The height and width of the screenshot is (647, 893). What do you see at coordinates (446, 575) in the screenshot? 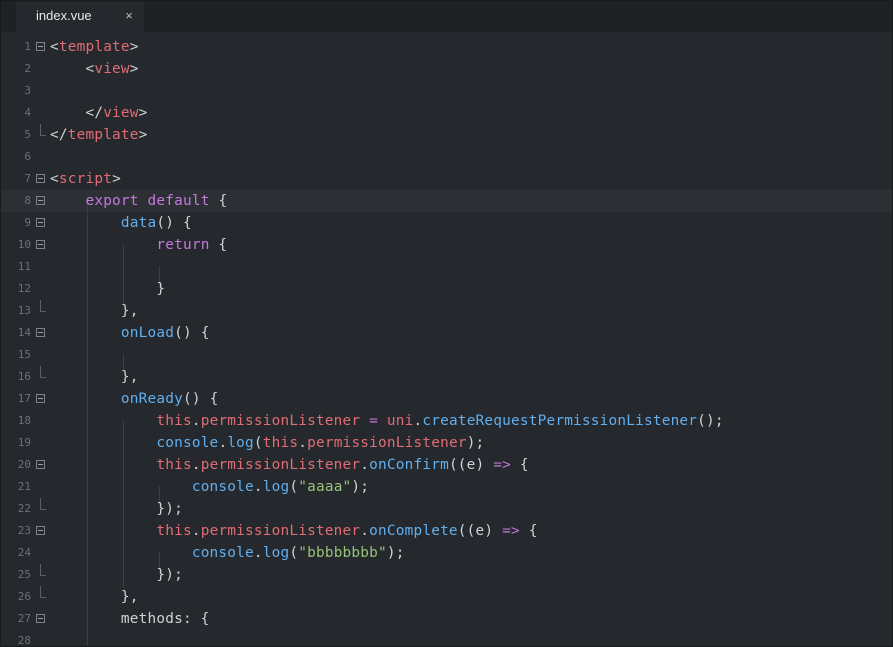
I see `code-line: 25 });` at bounding box center [446, 575].